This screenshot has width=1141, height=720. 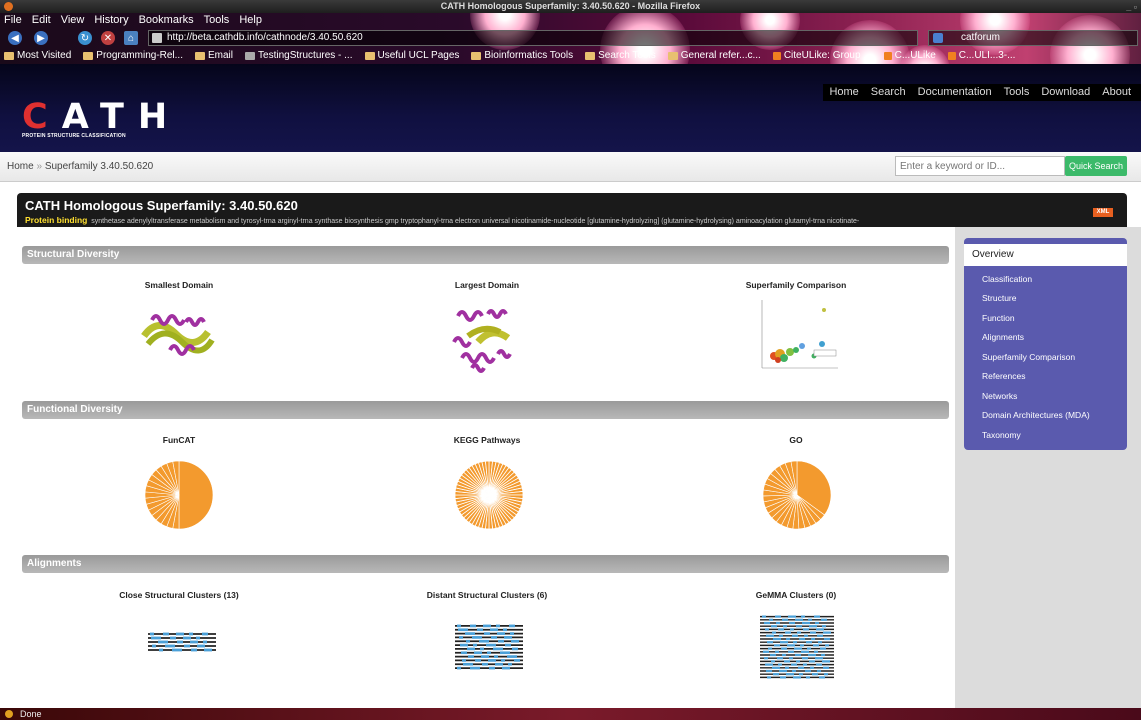 I want to click on nav-about: About, so click(x=1116, y=92).